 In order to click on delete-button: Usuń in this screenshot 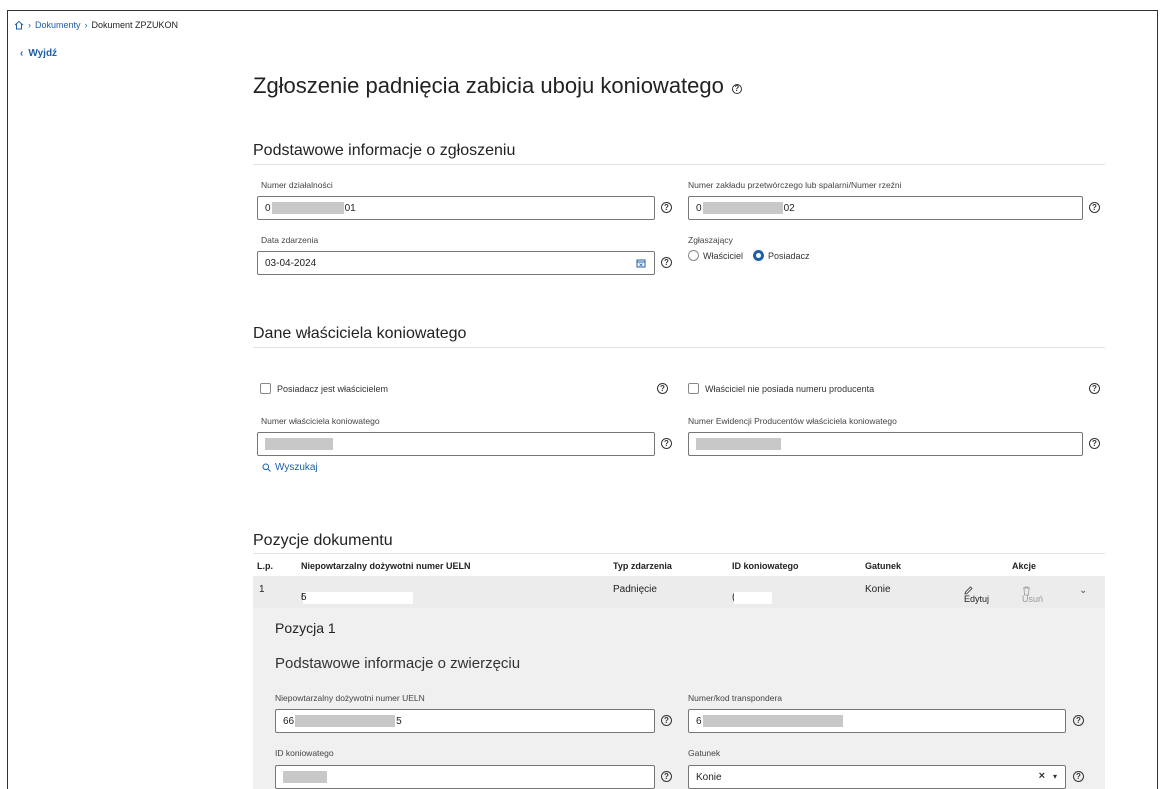, I will do `click(1032, 595)`.